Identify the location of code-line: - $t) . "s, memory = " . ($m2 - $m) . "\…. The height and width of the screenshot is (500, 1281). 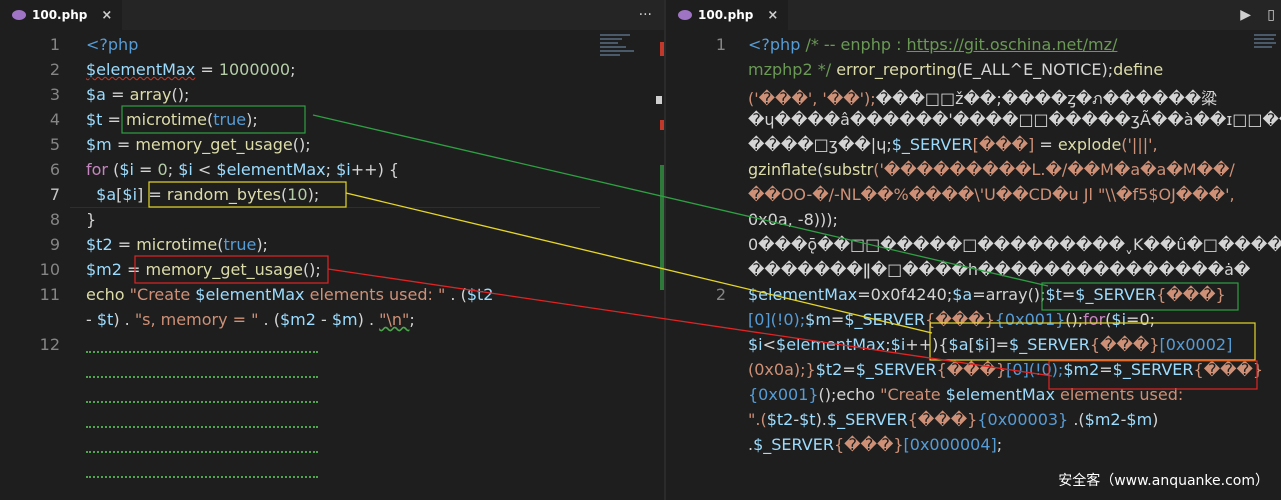
(250, 319).